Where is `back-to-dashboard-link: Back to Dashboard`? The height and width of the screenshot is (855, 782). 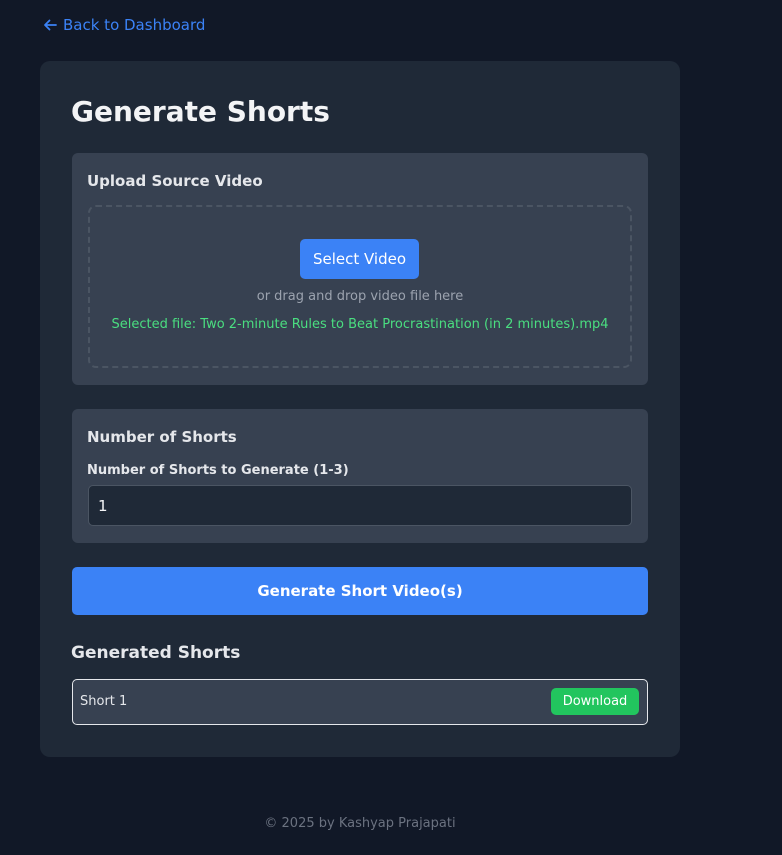
back-to-dashboard-link: Back to Dashboard is located at coordinates (124, 25).